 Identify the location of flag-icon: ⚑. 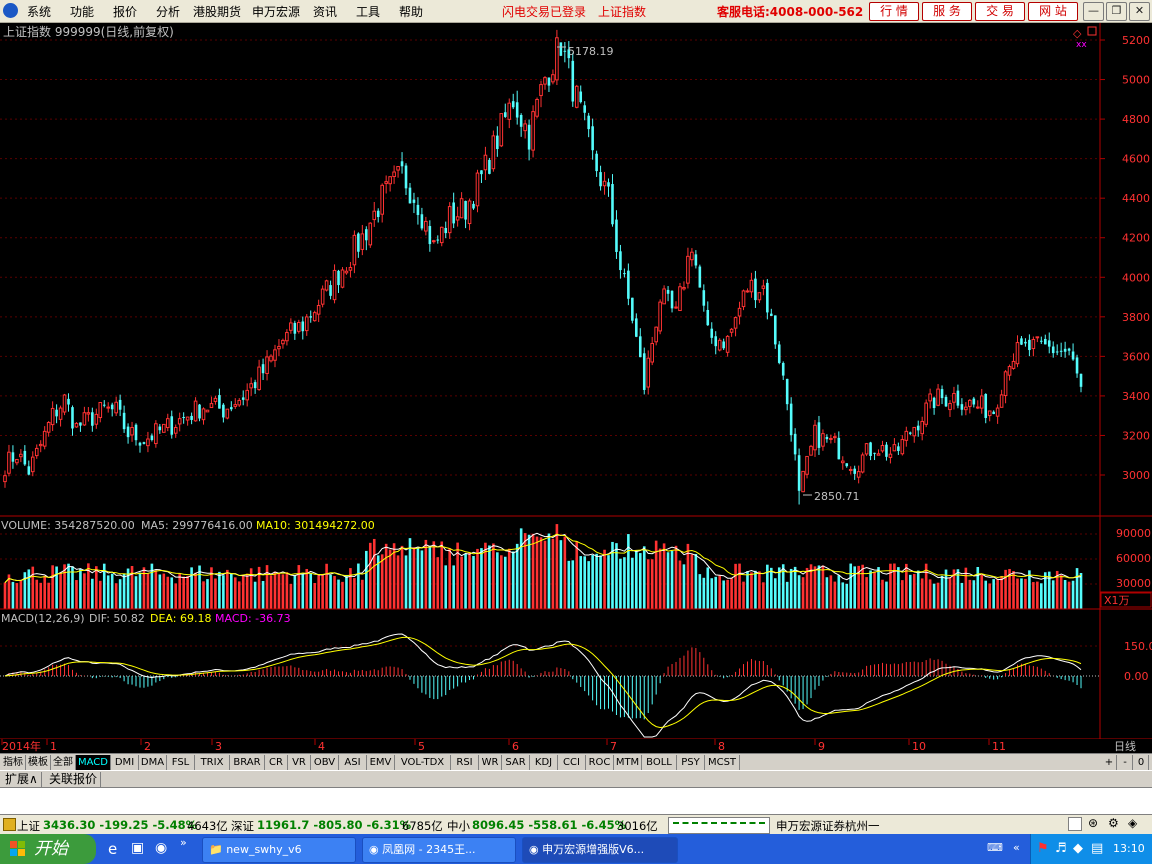
(1043, 848).